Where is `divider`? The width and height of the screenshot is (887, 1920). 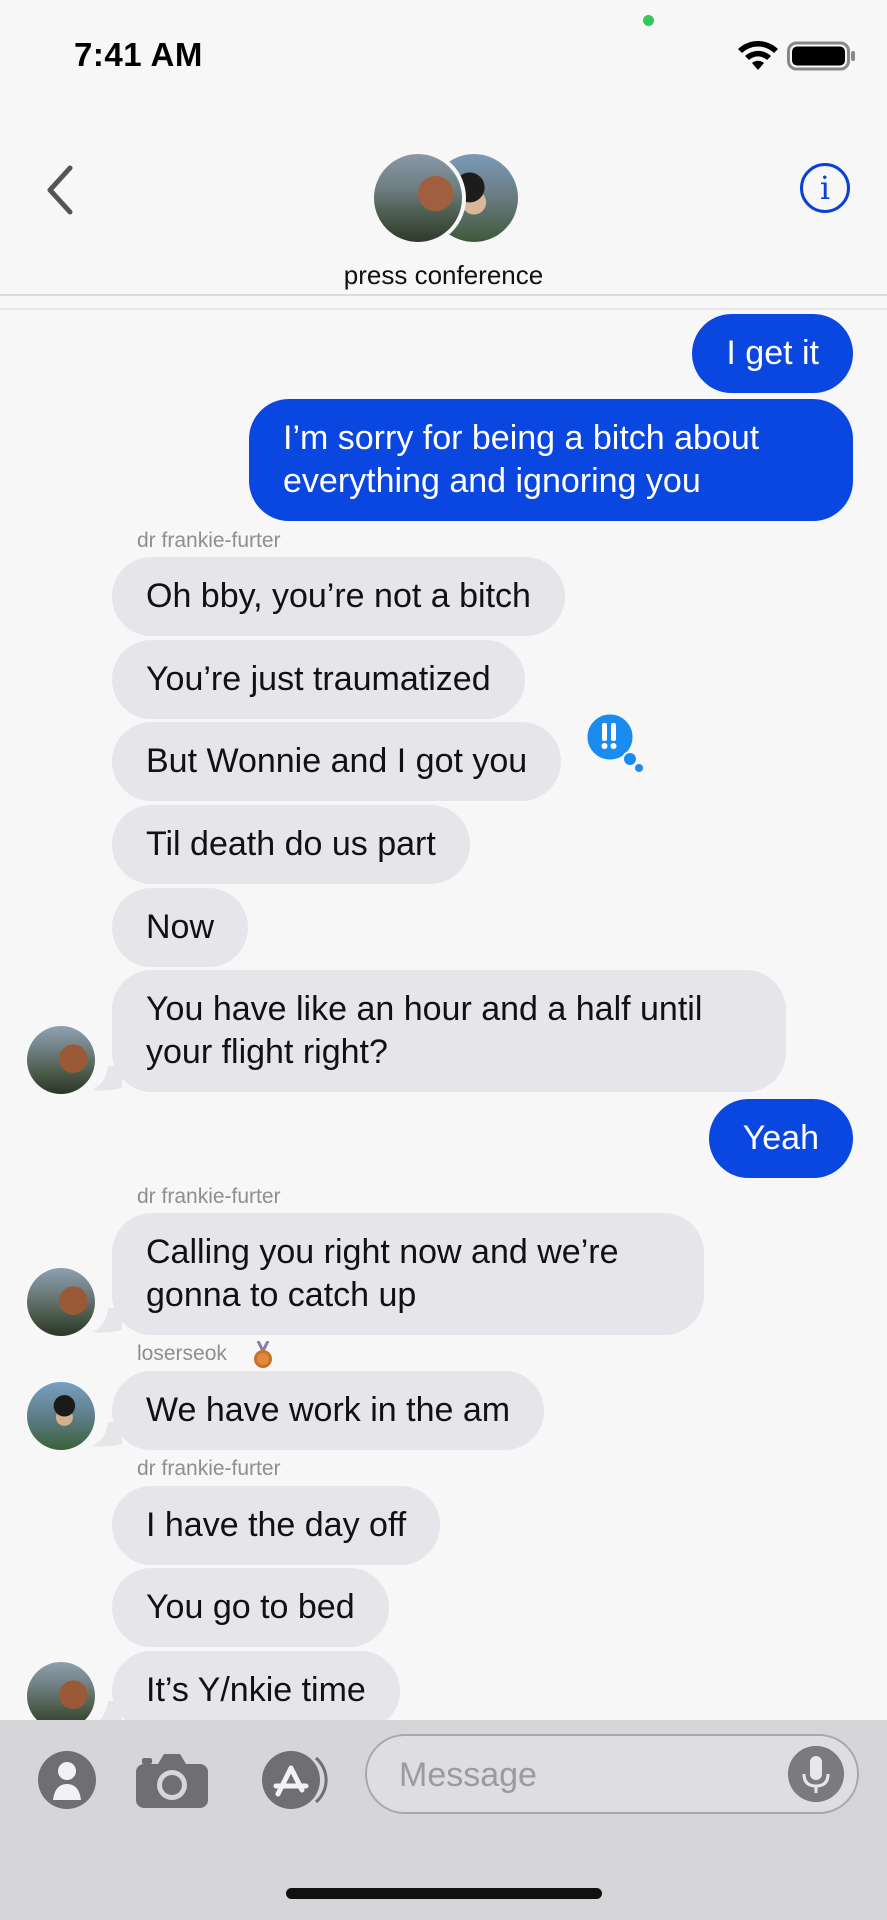 divider is located at coordinates (443, 309).